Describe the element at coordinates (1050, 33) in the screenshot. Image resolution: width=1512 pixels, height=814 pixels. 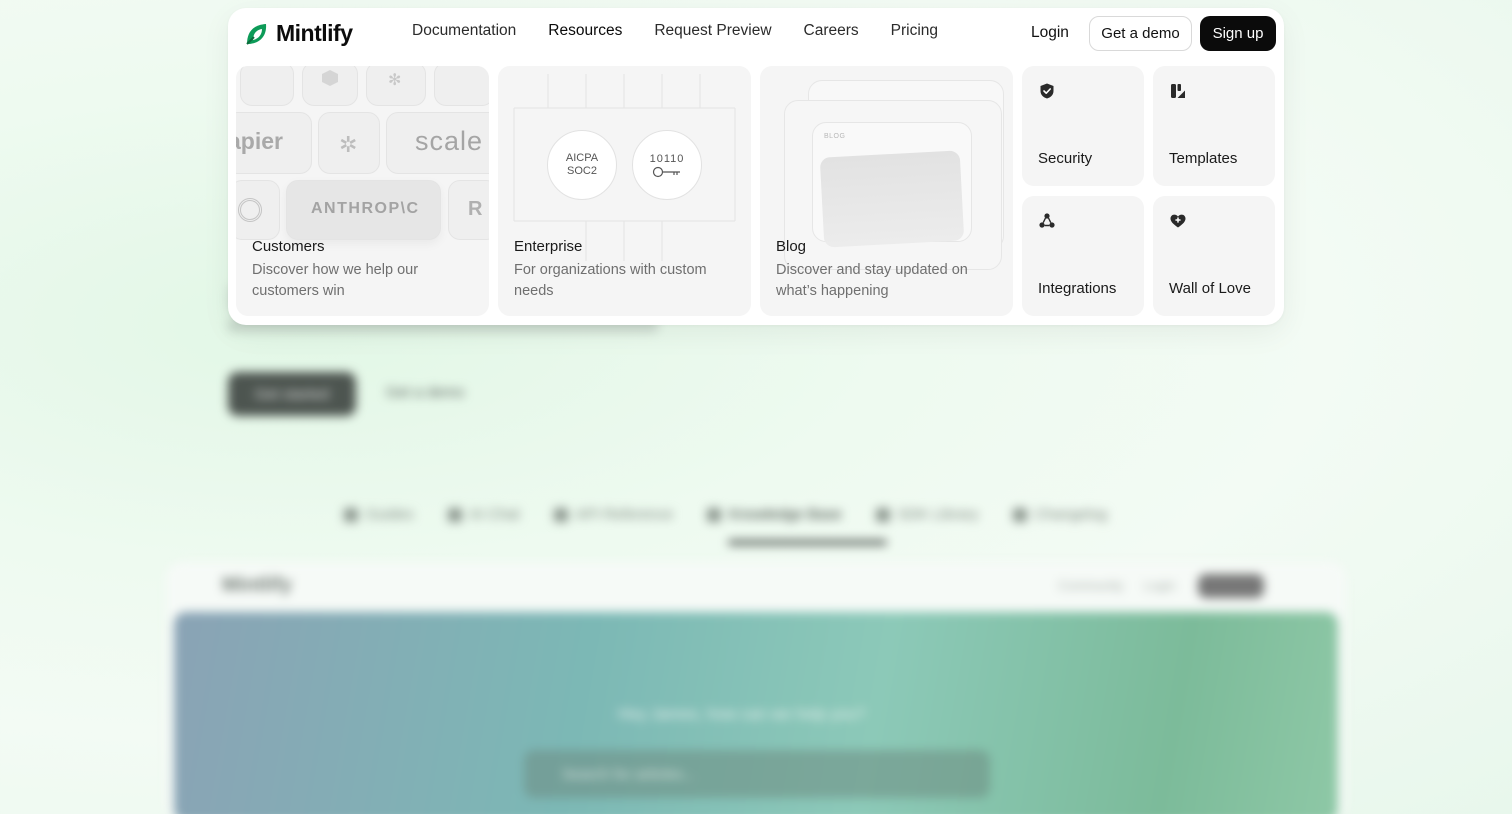
I see `login-link: Login` at that location.